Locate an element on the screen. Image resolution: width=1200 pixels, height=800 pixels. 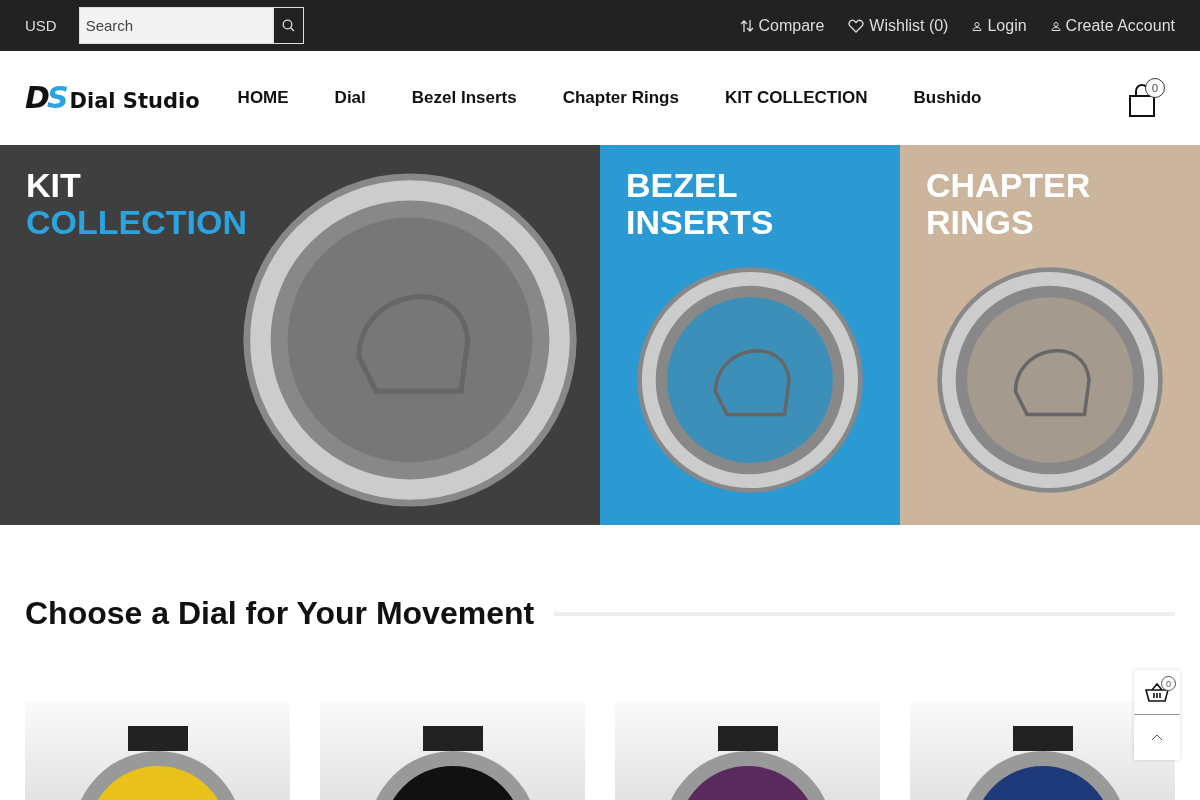
logo: DSDial Studio is located at coordinates (112, 98).